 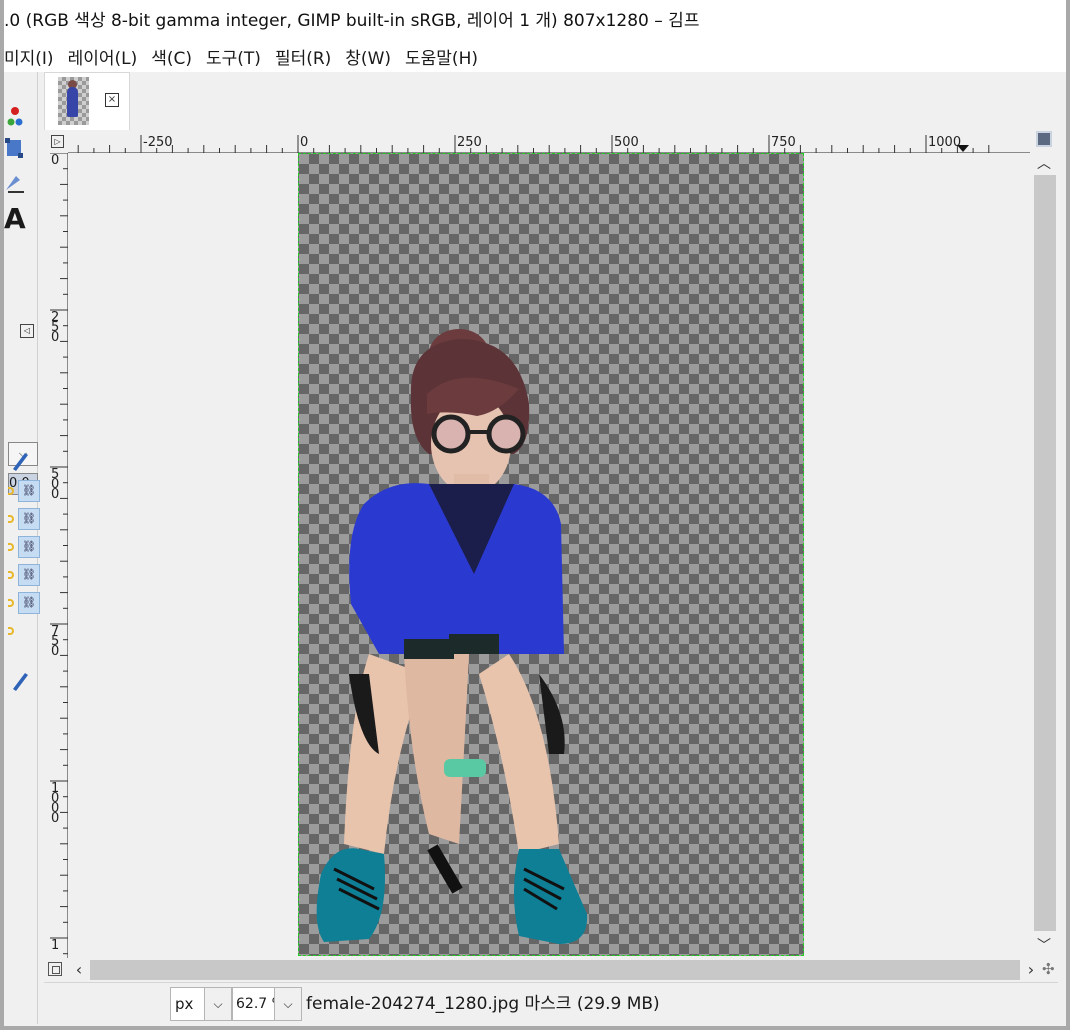 What do you see at coordinates (27, 331) in the screenshot?
I see `panel-collapse-icon: ◁` at bounding box center [27, 331].